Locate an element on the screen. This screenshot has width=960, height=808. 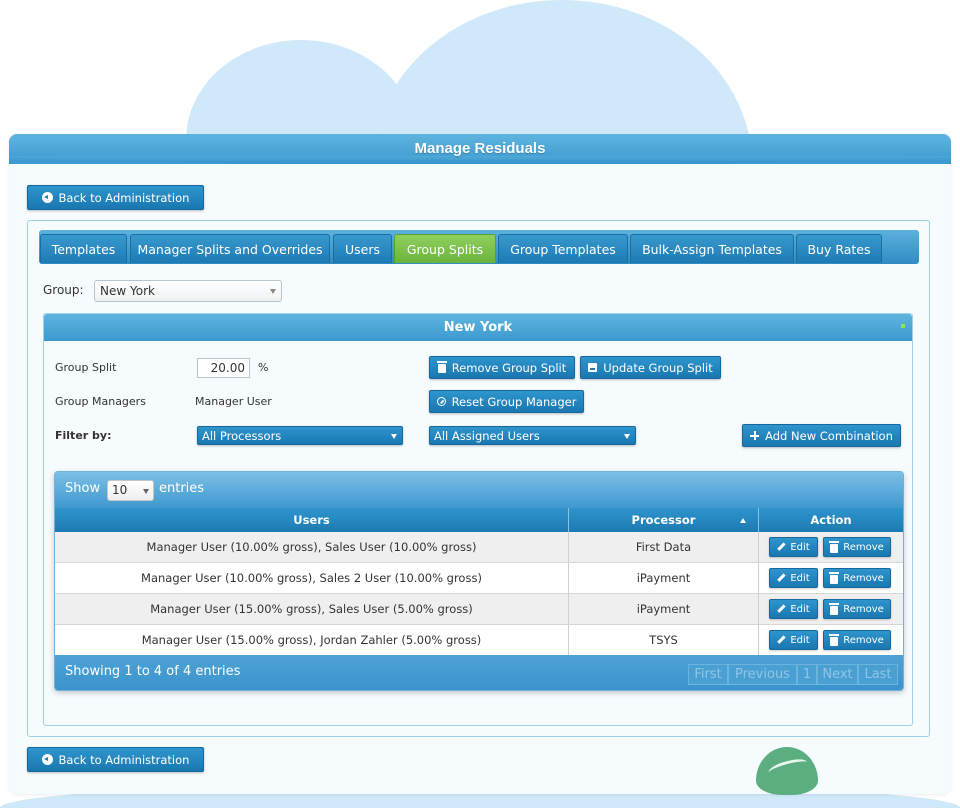
pager-label: 1 is located at coordinates (807, 674).